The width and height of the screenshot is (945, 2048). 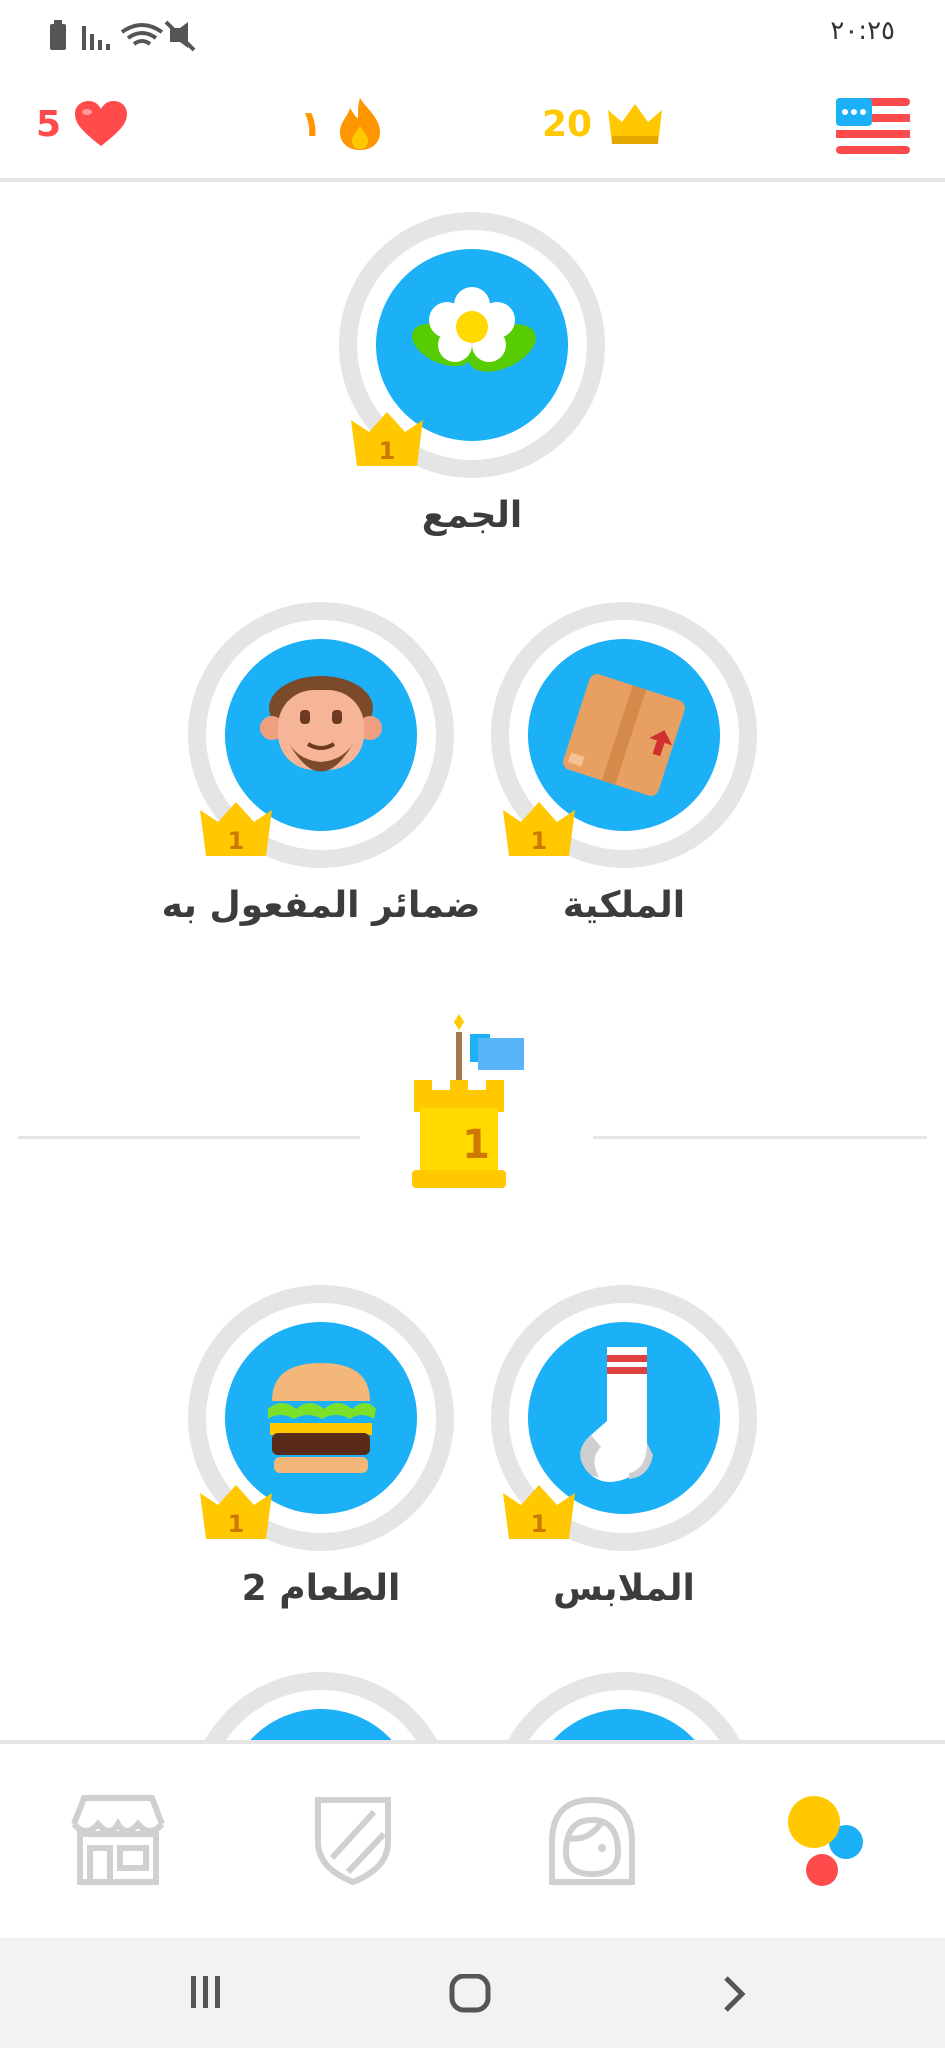 What do you see at coordinates (472, 35) in the screenshot?
I see `status-bar: ٢٠:٢٥` at bounding box center [472, 35].